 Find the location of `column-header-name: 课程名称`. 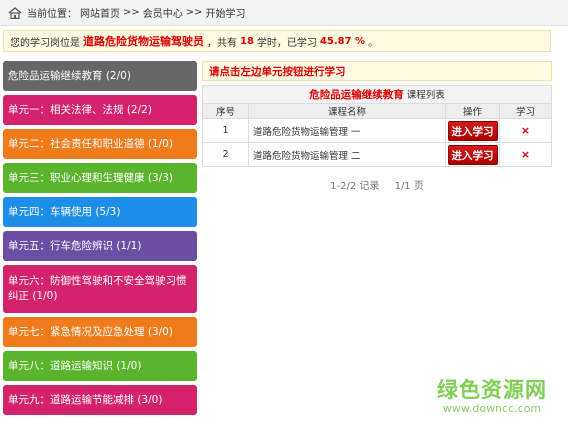

column-header-name: 课程名称 is located at coordinates (347, 111).